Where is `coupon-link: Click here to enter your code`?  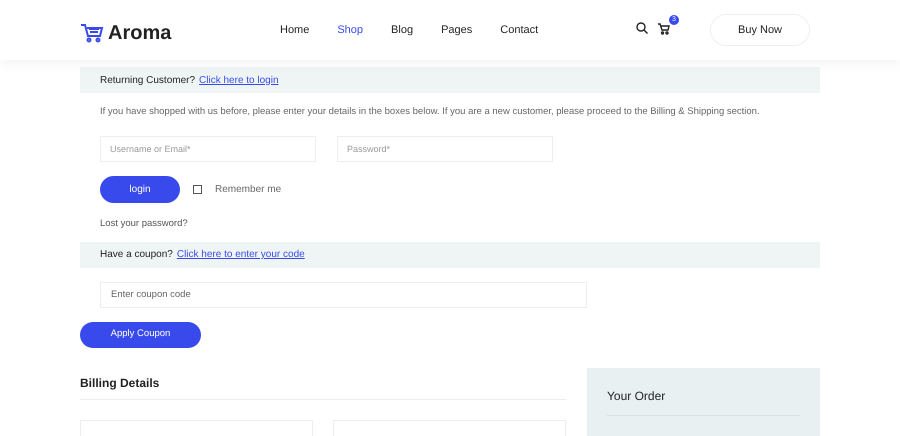
coupon-link: Click here to enter your code is located at coordinates (240, 254).